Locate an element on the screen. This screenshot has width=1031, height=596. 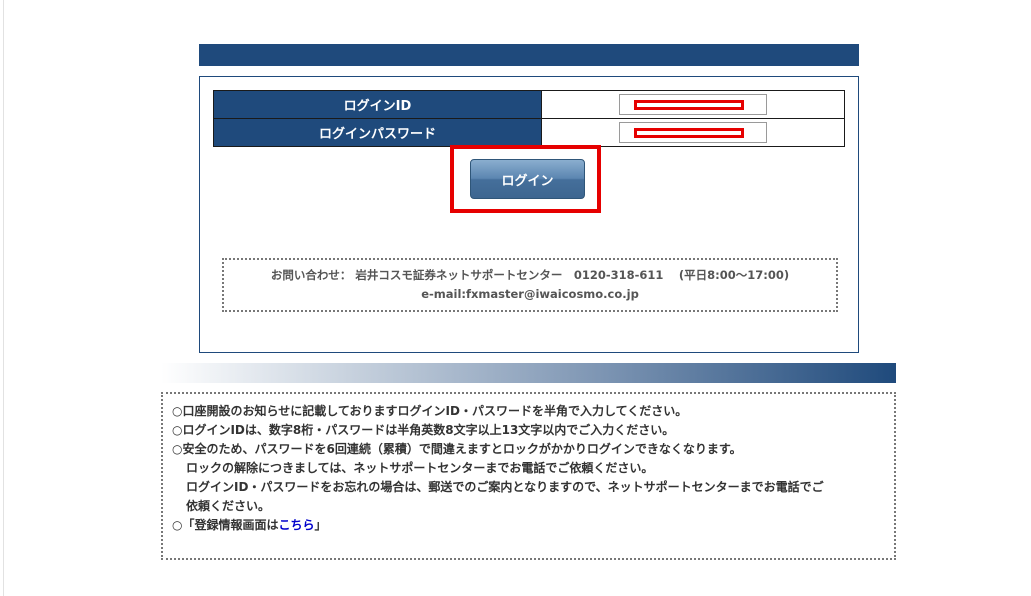
login-password-cell is located at coordinates (693, 132).